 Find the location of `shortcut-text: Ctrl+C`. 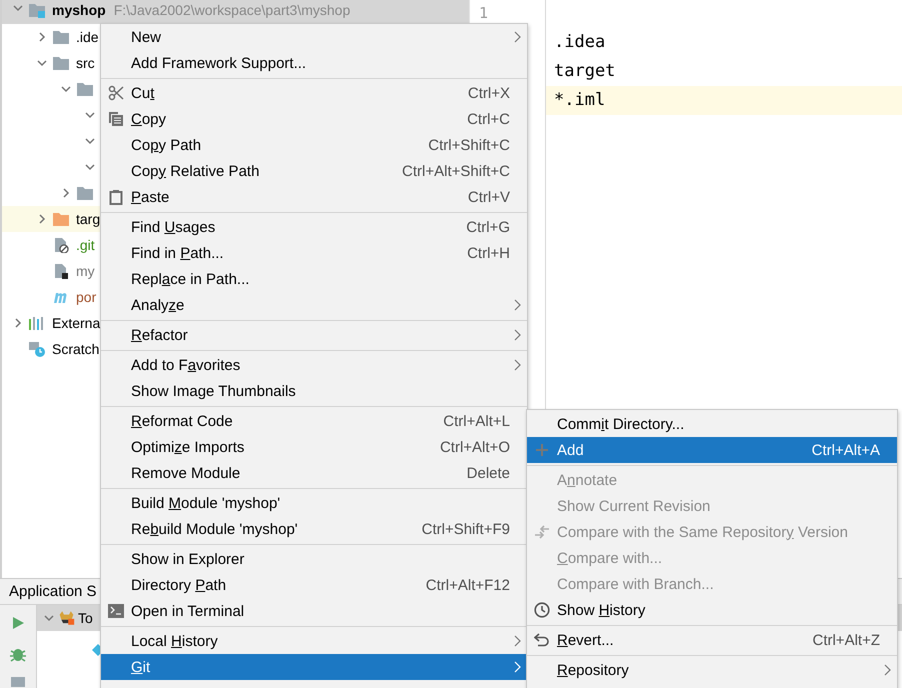

shortcut-text: Ctrl+C is located at coordinates (488, 119).